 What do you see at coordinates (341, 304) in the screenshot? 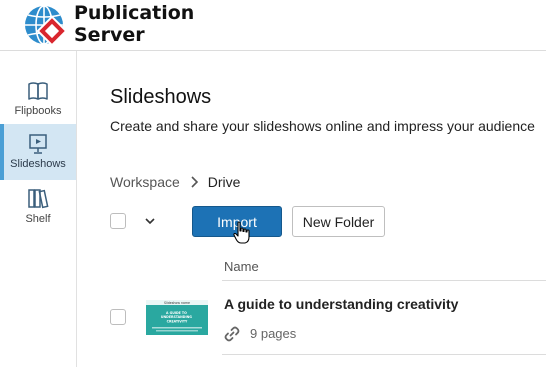
I see `slideshow-title: A guide to understanding creativity` at bounding box center [341, 304].